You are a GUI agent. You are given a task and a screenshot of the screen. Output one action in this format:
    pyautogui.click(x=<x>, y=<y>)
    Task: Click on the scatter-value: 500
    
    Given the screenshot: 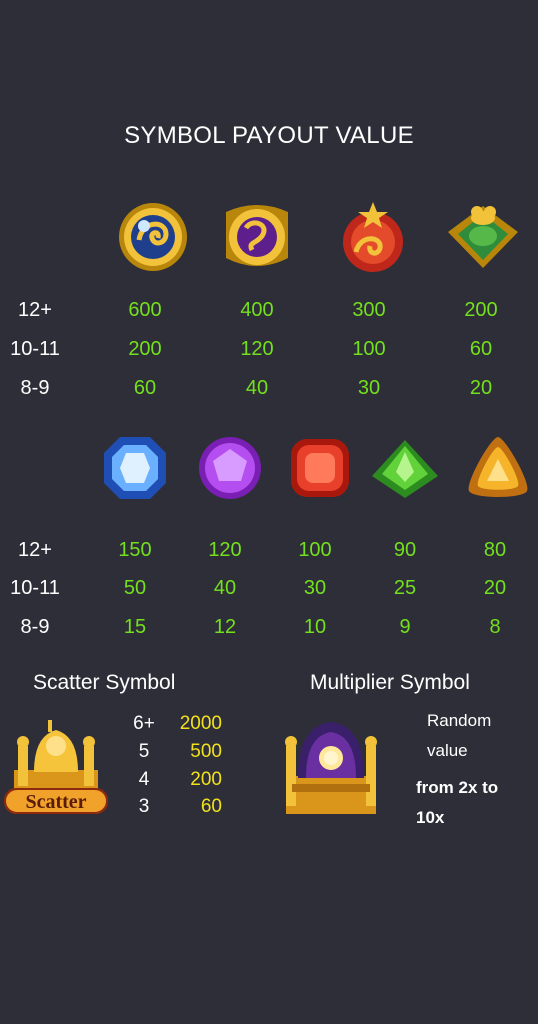 What is the action you would take?
    pyautogui.click(x=206, y=751)
    